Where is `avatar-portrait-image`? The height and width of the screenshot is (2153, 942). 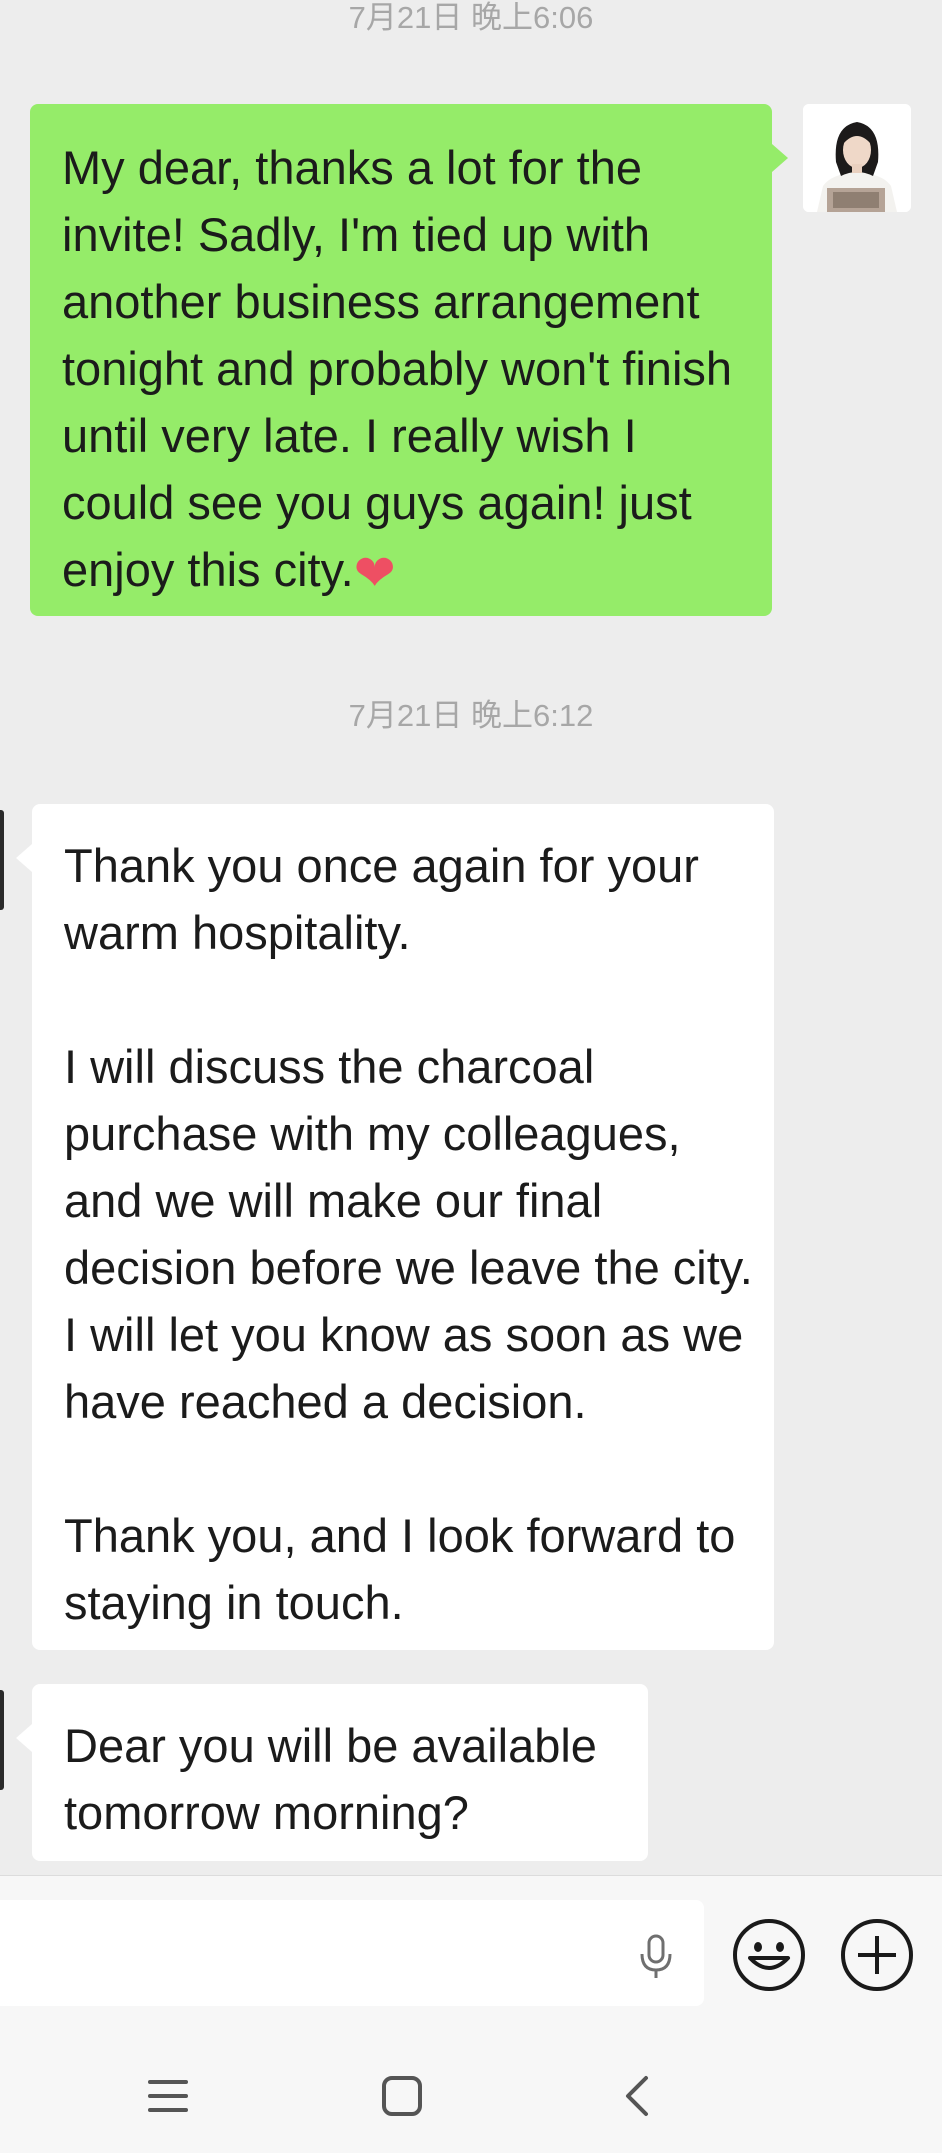 avatar-portrait-image is located at coordinates (857, 158).